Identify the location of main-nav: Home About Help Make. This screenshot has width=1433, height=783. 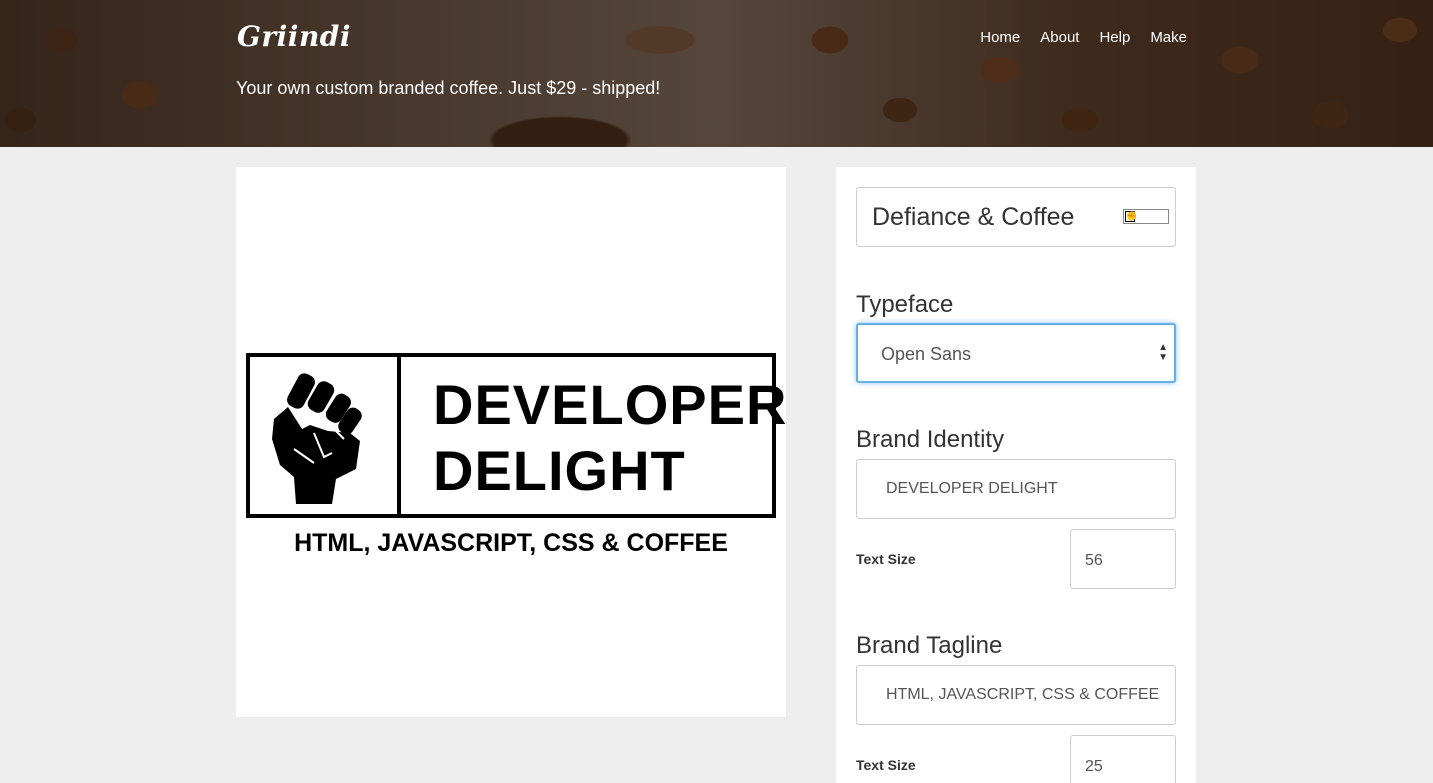
(1083, 37).